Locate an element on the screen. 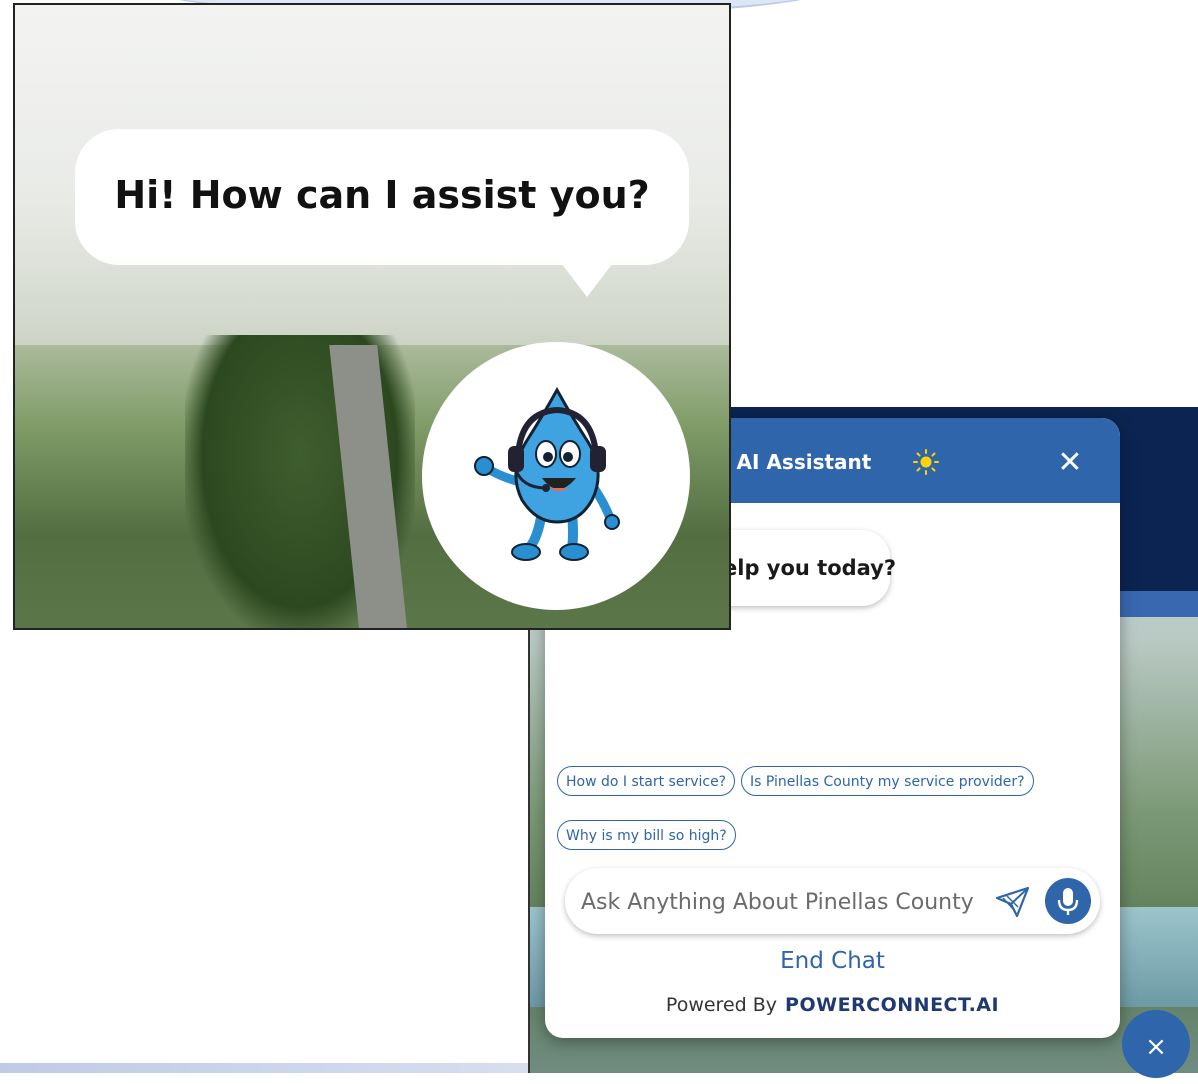  send-icon is located at coordinates (1013, 902).